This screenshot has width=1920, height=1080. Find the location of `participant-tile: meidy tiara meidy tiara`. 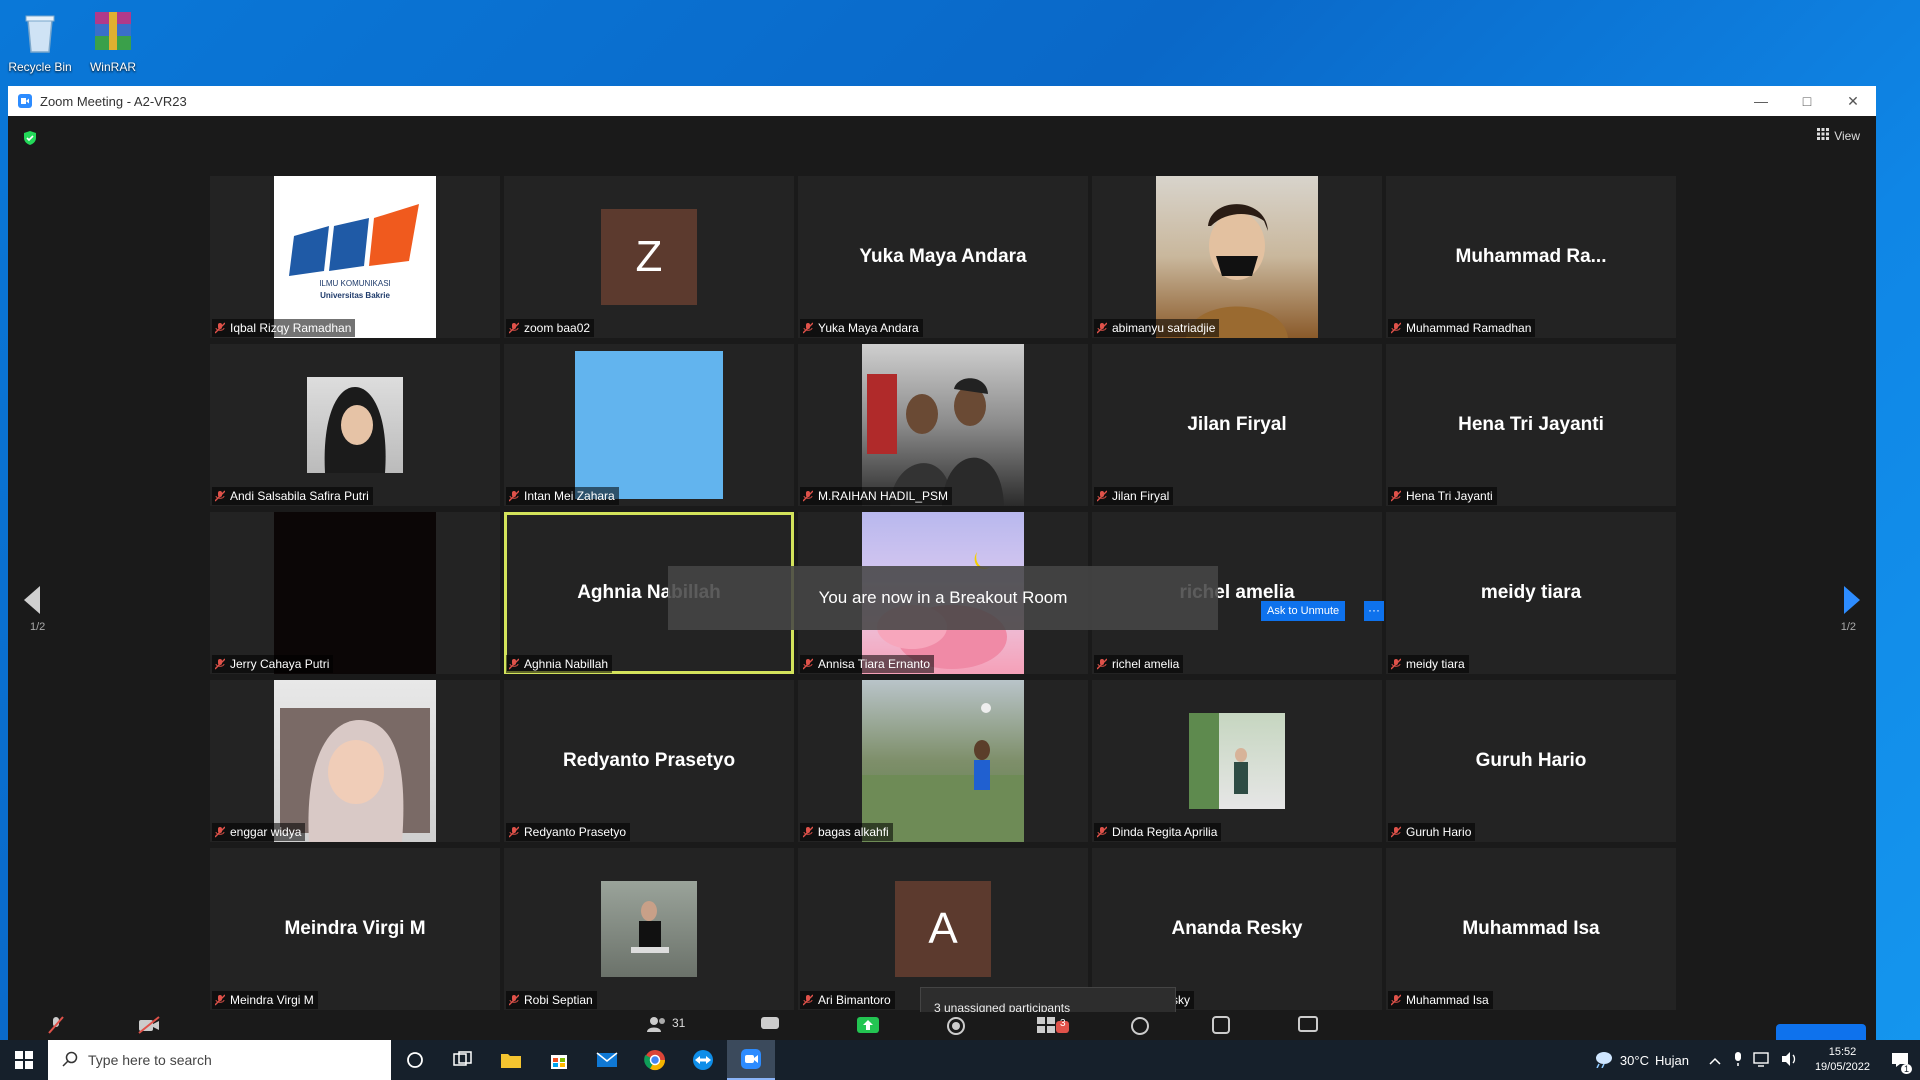

participant-tile: meidy tiara meidy tiara is located at coordinates (1531, 593).